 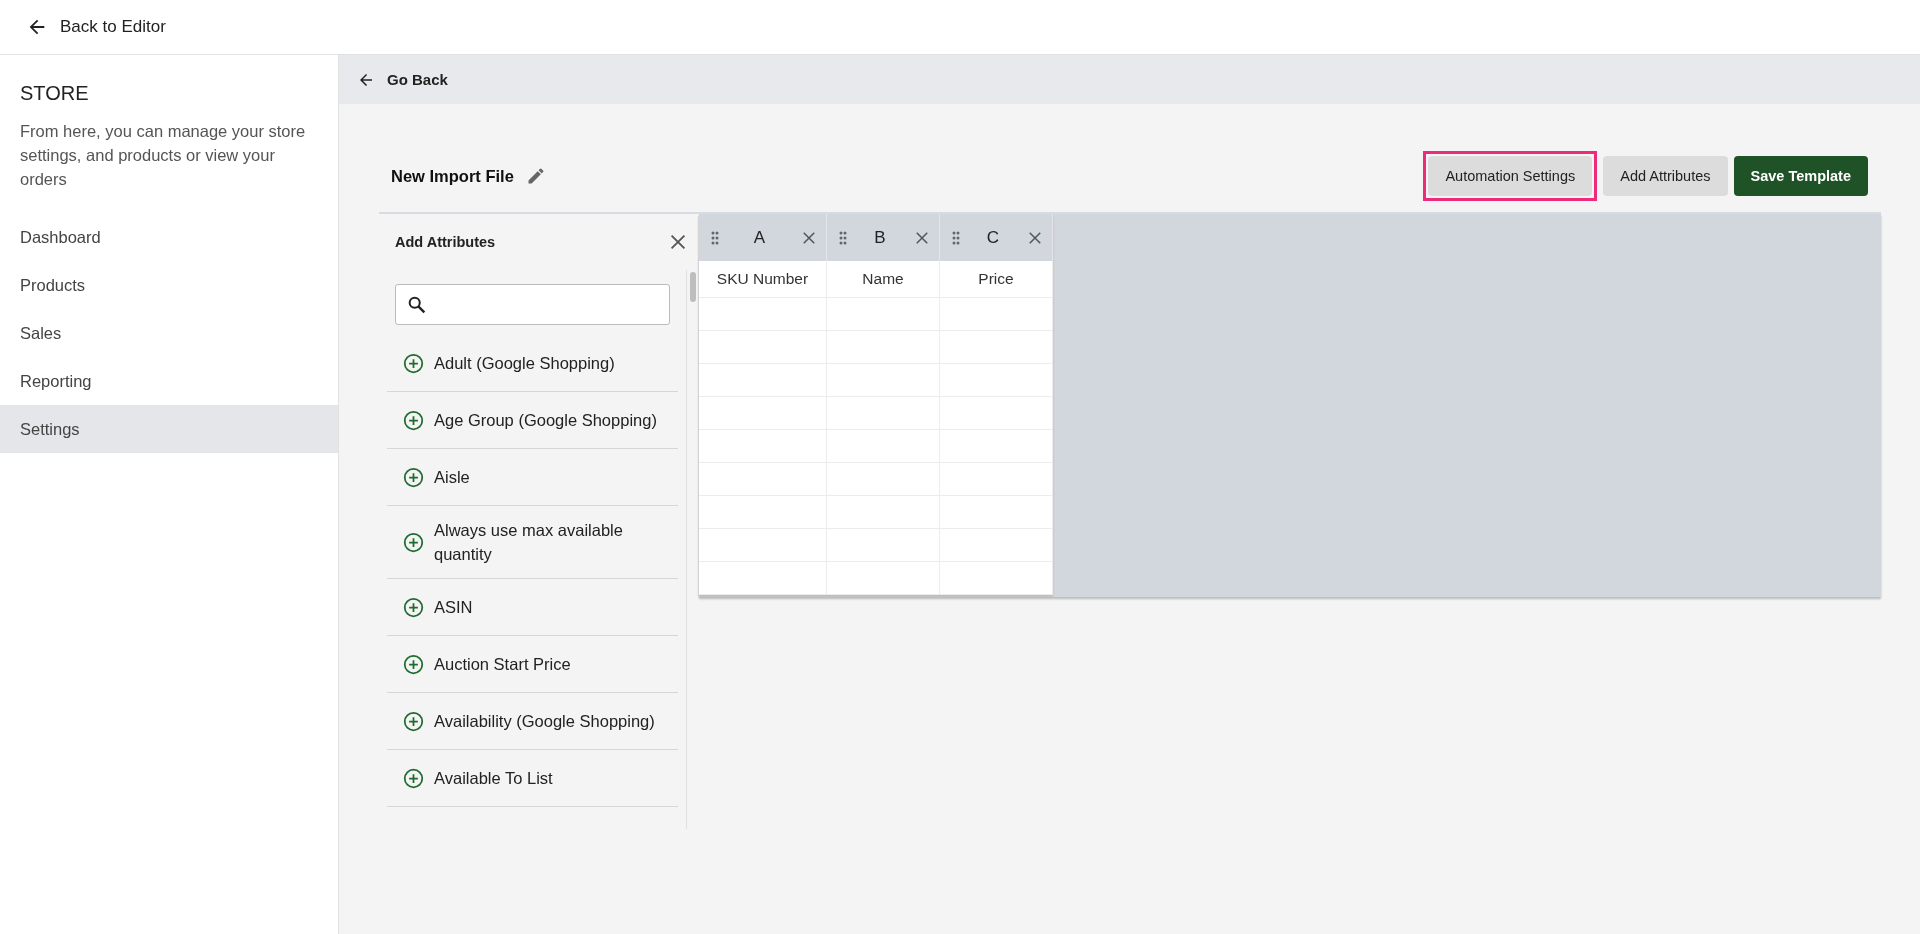 What do you see at coordinates (759, 237) in the screenshot?
I see `column-letter: A` at bounding box center [759, 237].